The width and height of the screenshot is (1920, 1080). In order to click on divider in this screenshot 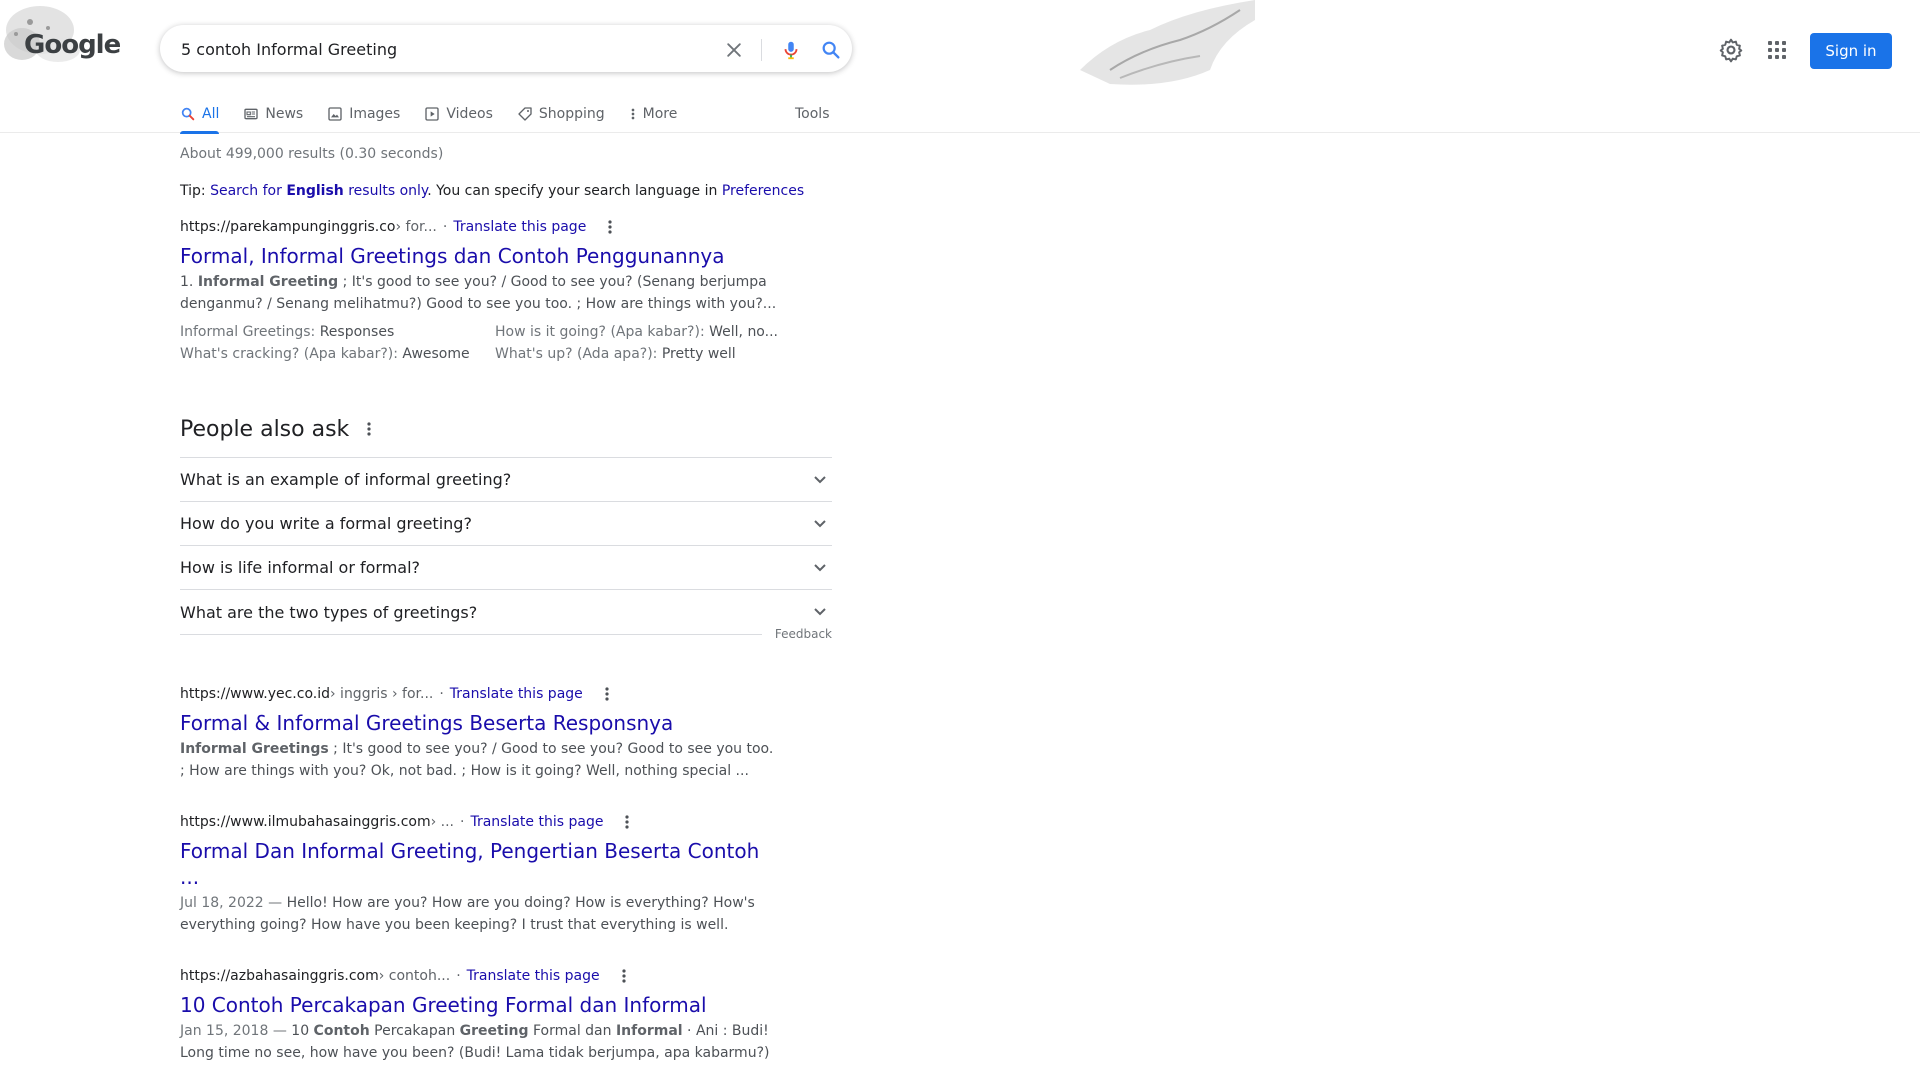, I will do `click(471, 634)`.